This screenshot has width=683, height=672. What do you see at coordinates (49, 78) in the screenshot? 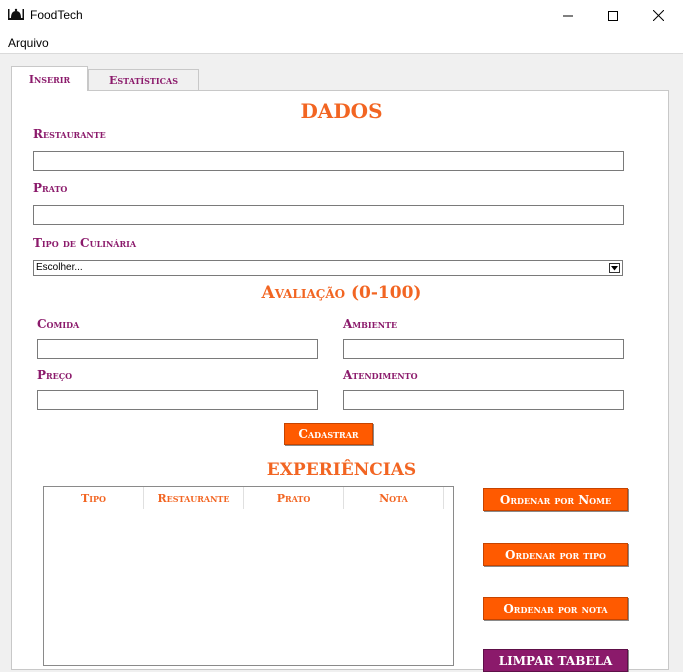
I see `tab-inserir: Inserir` at bounding box center [49, 78].